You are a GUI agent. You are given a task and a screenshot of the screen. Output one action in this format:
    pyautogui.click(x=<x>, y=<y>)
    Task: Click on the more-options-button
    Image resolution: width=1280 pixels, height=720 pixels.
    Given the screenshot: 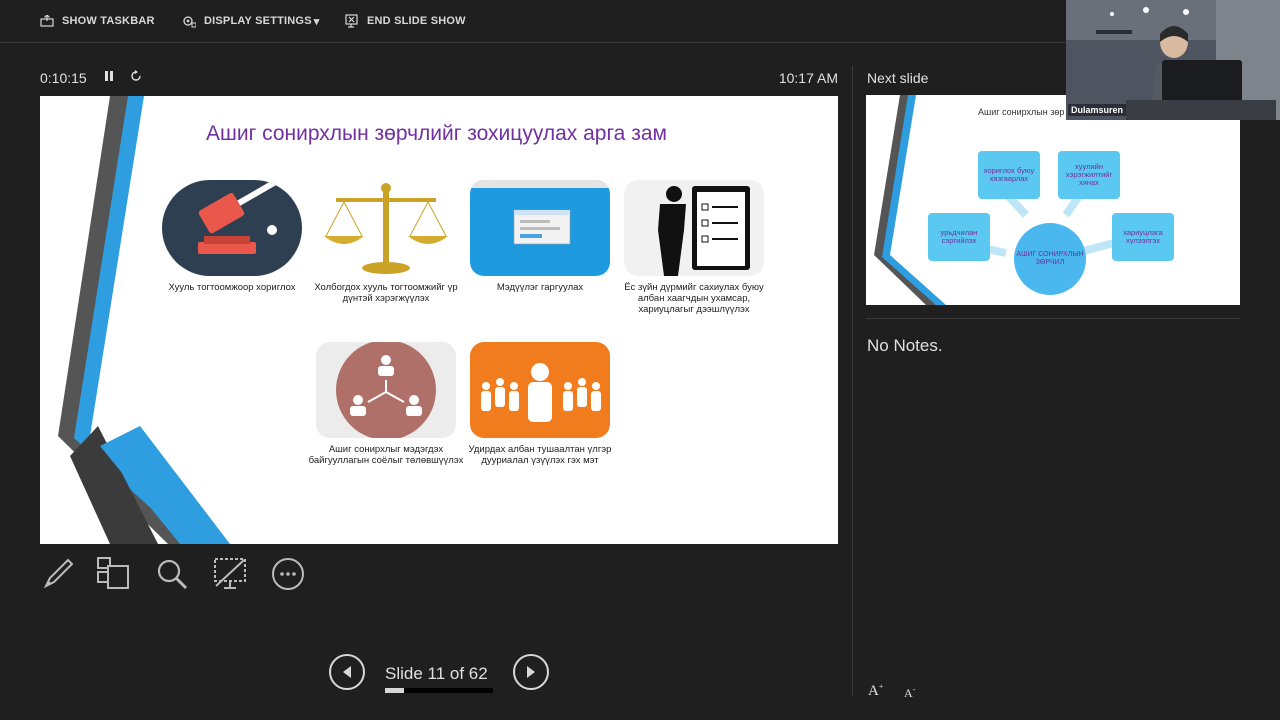 What is the action you would take?
    pyautogui.click(x=288, y=576)
    